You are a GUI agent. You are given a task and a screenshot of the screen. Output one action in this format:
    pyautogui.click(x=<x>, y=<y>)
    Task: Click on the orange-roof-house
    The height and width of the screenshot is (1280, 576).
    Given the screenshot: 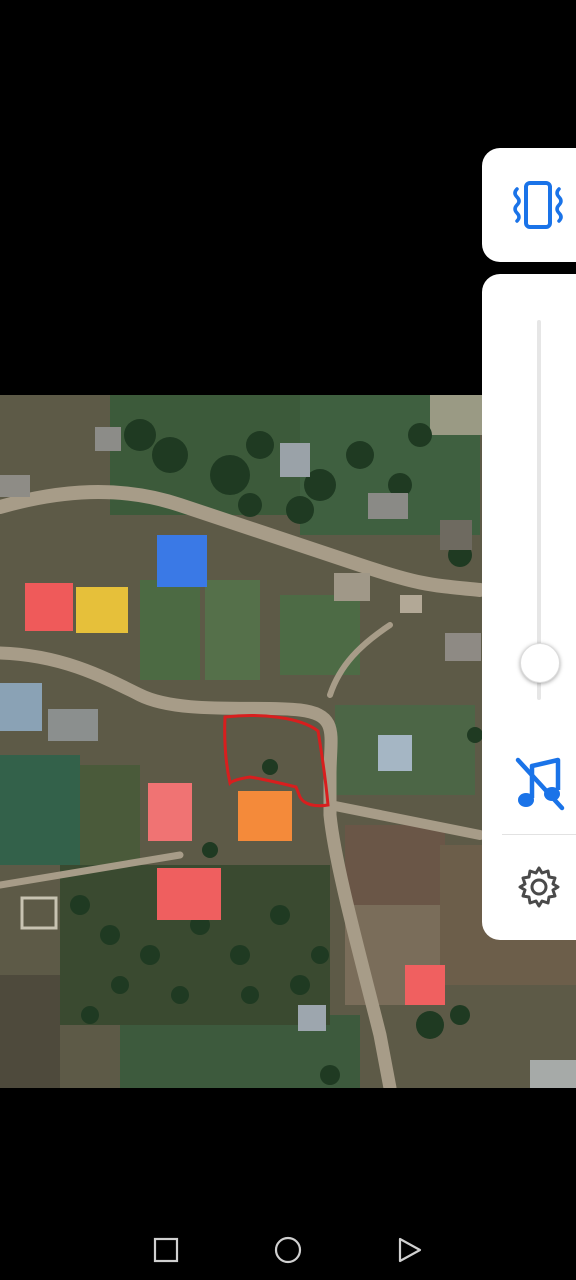 What is the action you would take?
    pyautogui.click(x=265, y=816)
    